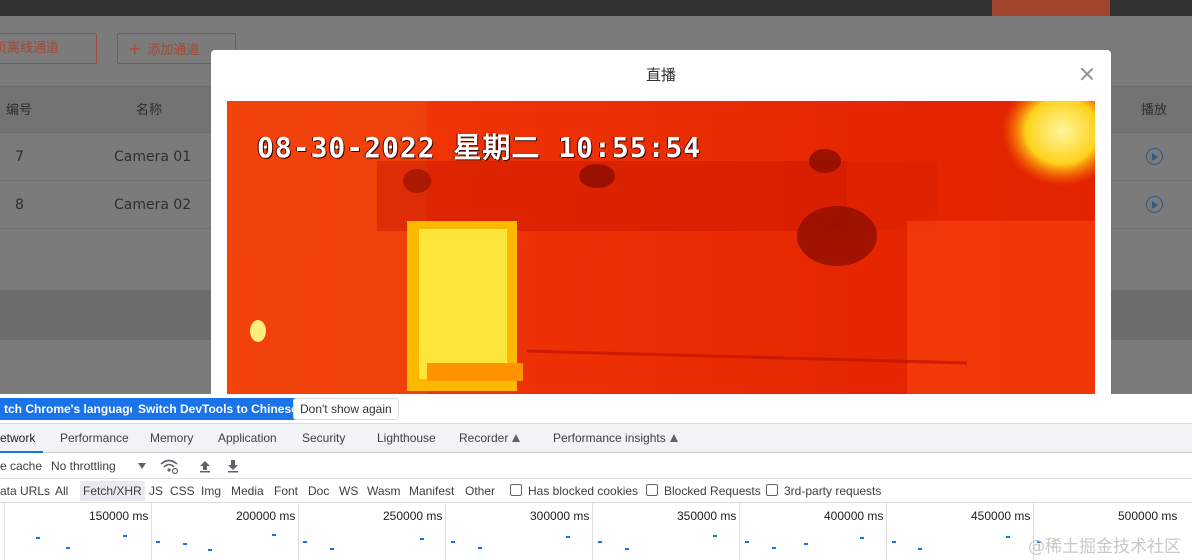 This screenshot has width=1192, height=560. Describe the element at coordinates (660, 75) in the screenshot. I see `dialog-title: 直播` at that location.